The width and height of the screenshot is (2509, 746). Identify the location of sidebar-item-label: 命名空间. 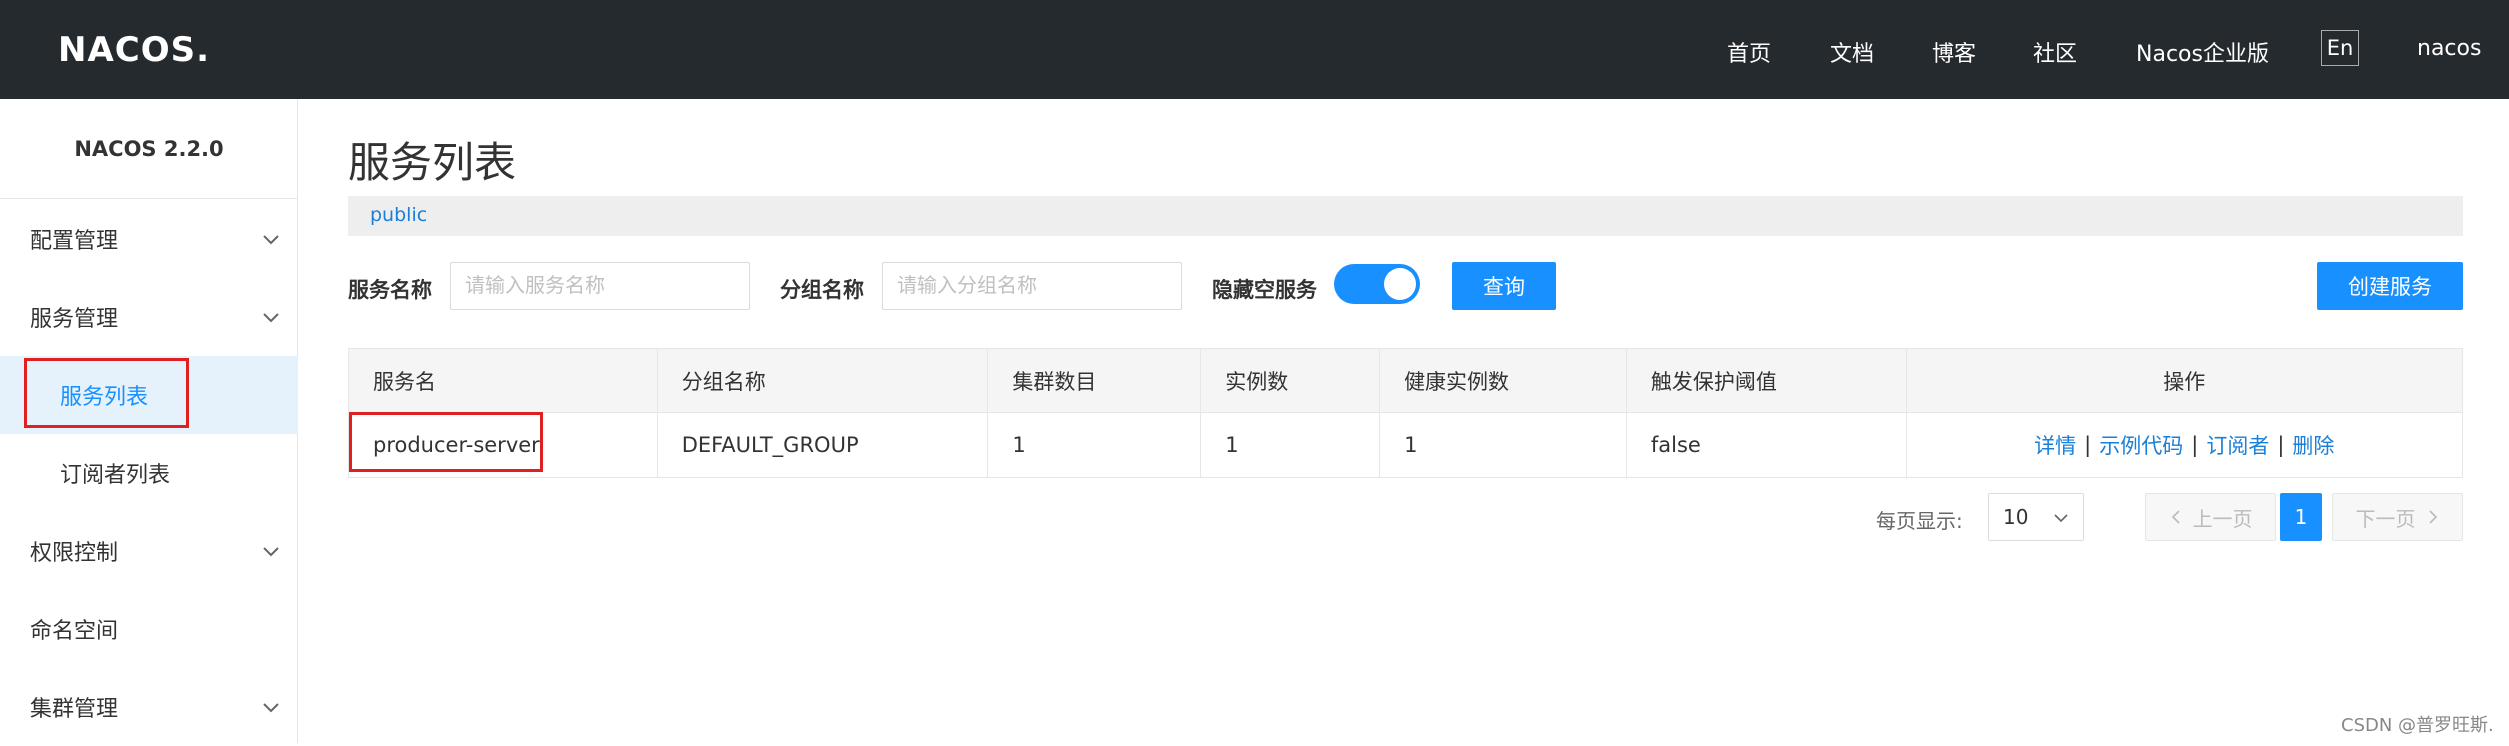
(74, 631).